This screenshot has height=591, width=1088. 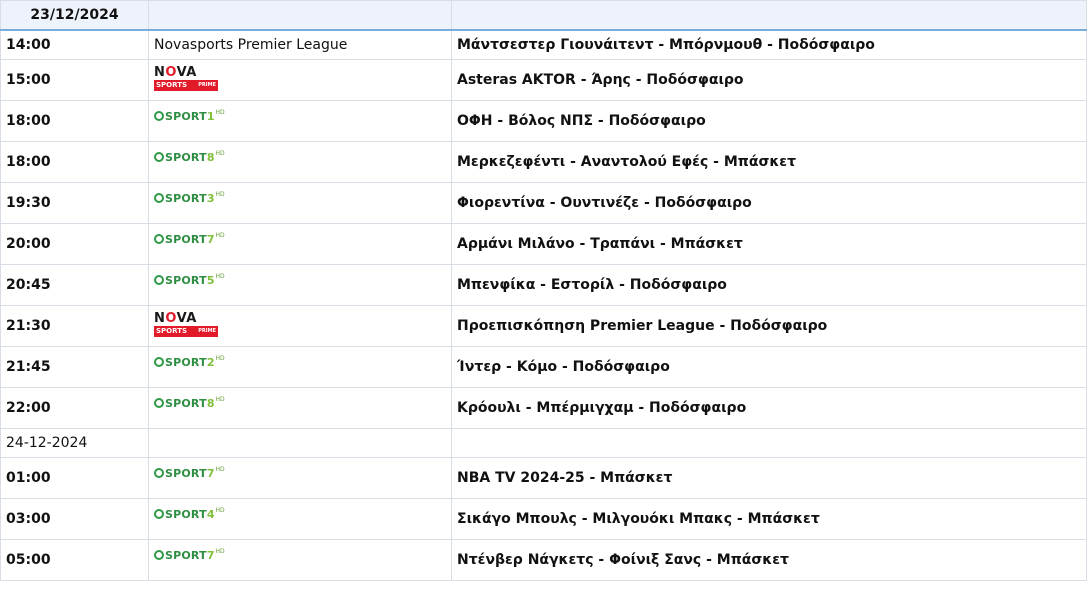 I want to click on cosmote-sport-logo: SPORT 3 HD, so click(x=189, y=198).